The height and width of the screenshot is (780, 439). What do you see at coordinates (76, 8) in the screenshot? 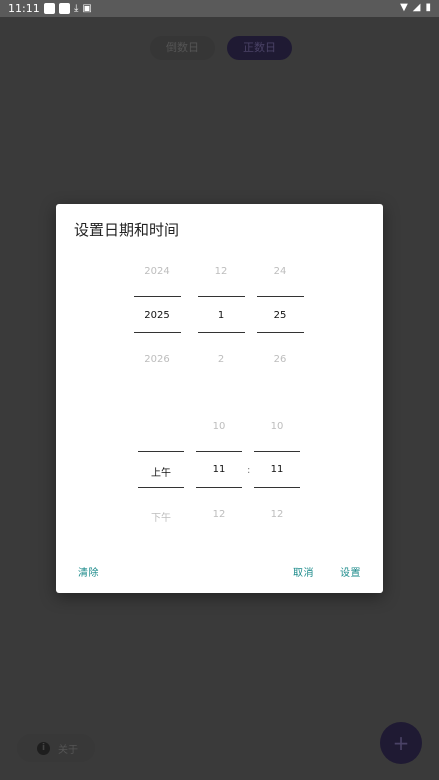
I see `download-icon: ⤓` at bounding box center [76, 8].